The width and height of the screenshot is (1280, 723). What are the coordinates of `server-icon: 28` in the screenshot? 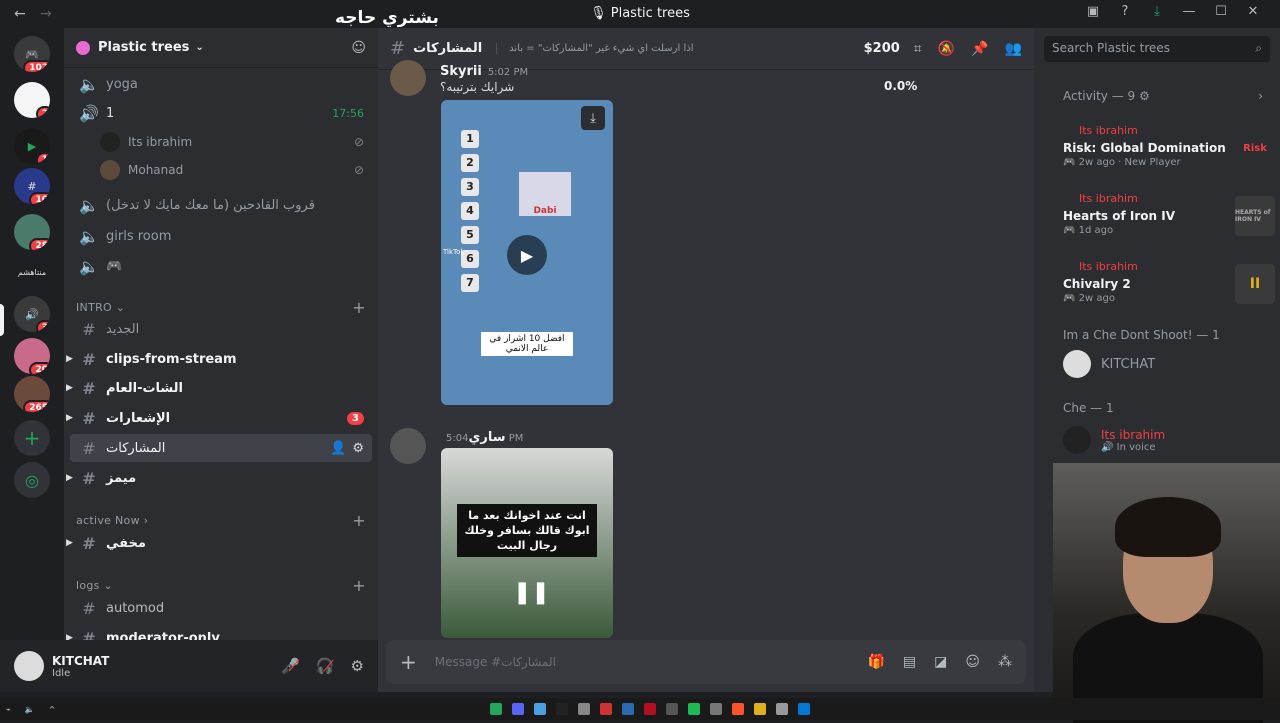 It's located at (32, 232).